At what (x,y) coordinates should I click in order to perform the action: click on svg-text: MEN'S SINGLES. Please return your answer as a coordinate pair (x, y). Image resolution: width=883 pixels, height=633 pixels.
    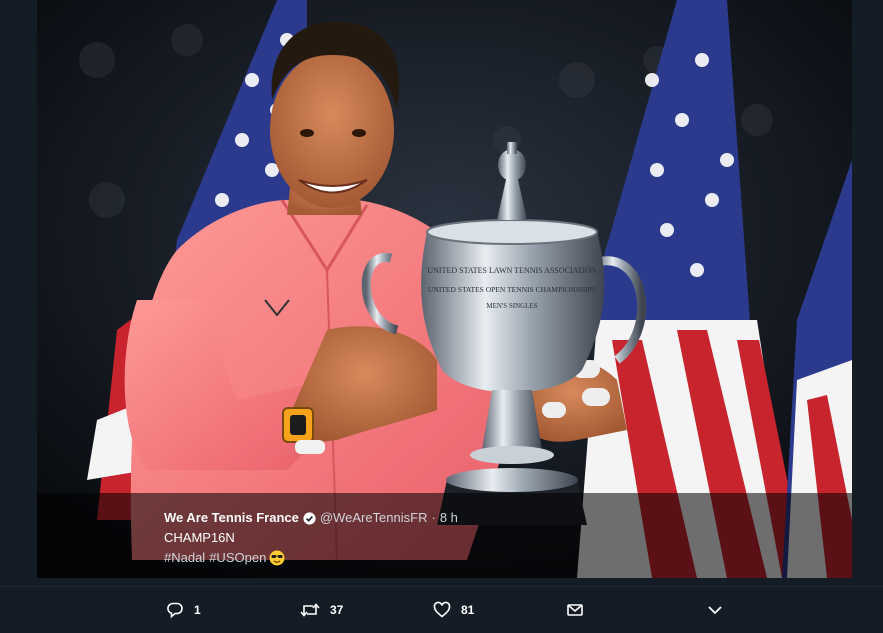
    Looking at the image, I should click on (511, 306).